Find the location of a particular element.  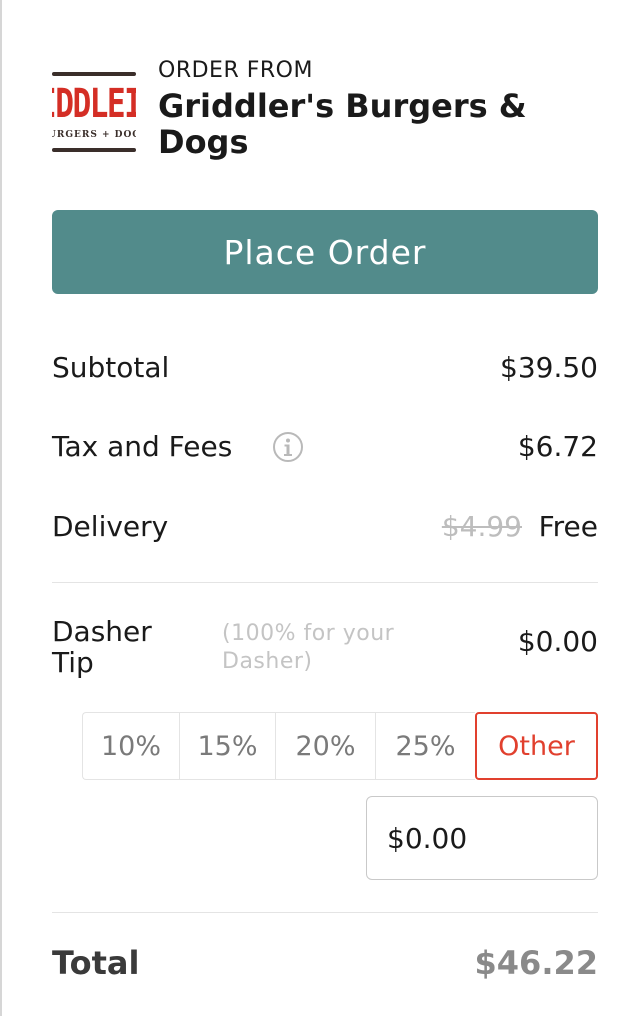

tax-fees-row: Tax and Fees $6.72 is located at coordinates (325, 447).